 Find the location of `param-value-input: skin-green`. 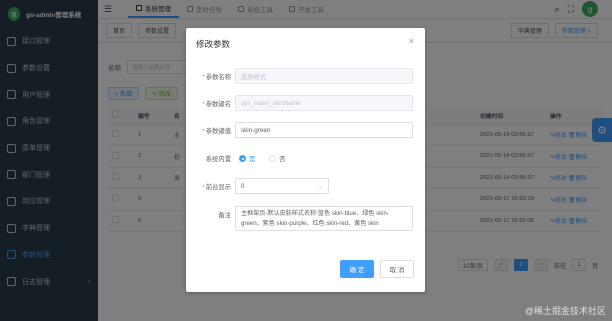

param-value-input: skin-green is located at coordinates (324, 130).